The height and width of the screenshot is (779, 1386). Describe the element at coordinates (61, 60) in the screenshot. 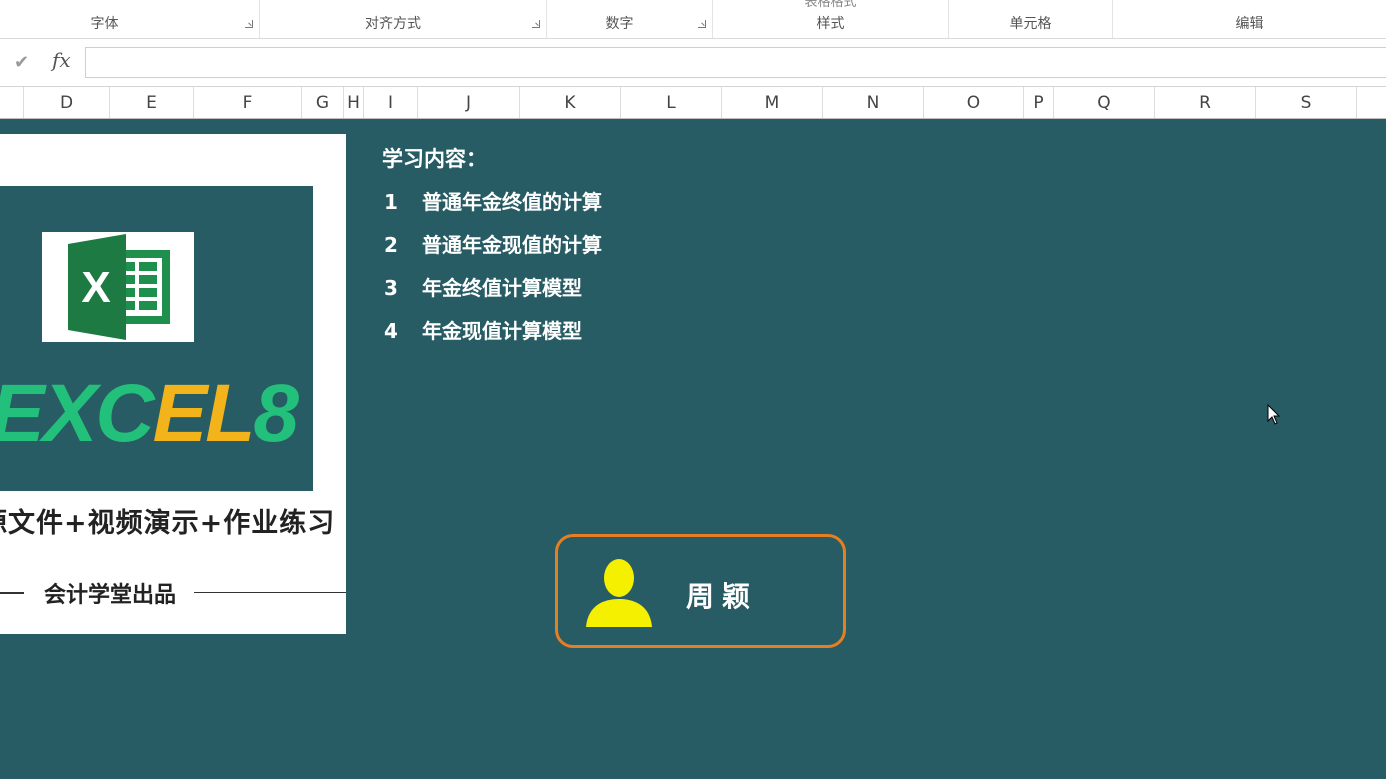

I see `insert-function-button: fx` at that location.